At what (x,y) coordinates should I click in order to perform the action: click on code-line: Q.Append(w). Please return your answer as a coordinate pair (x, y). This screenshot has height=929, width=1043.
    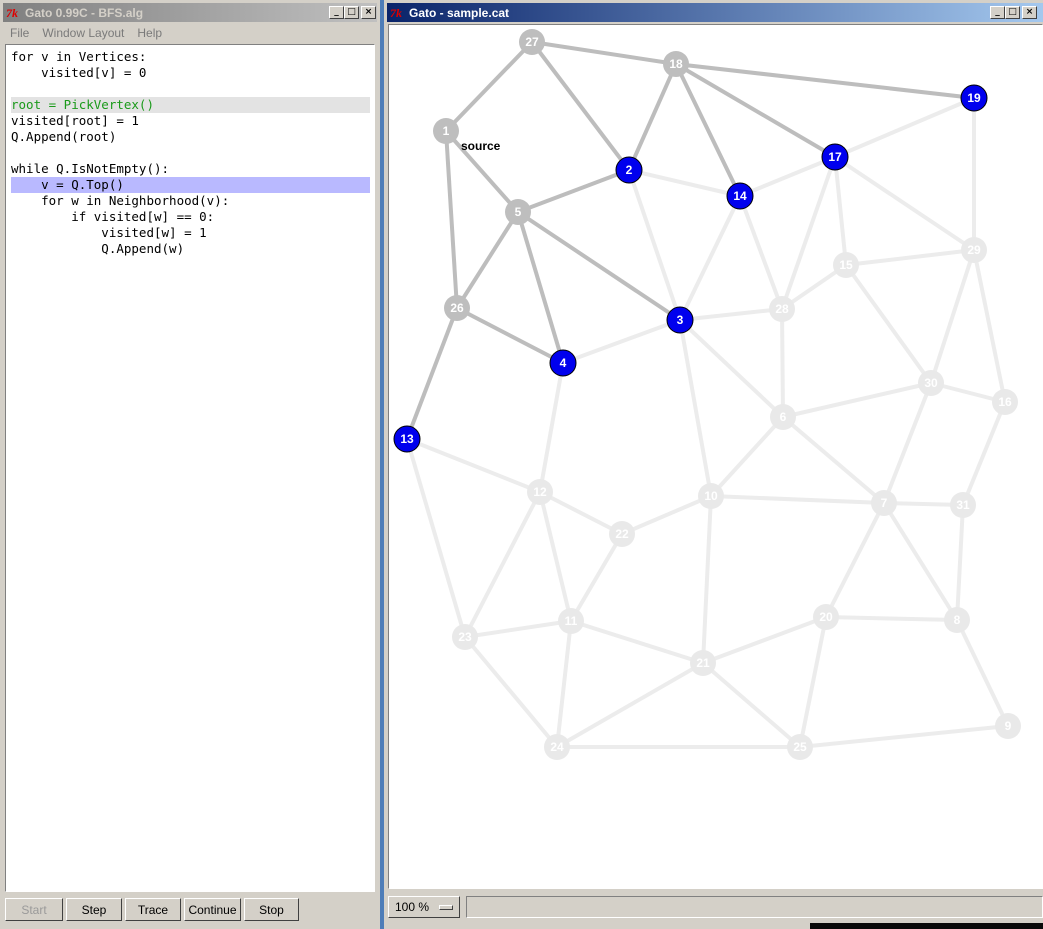
    Looking at the image, I should click on (190, 249).